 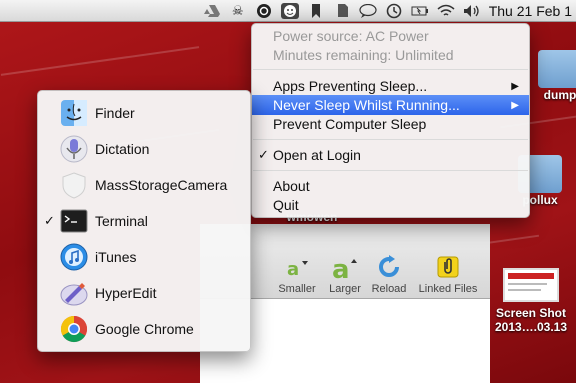 What do you see at coordinates (559, 95) in the screenshot?
I see `desktop-icon-label: dump` at bounding box center [559, 95].